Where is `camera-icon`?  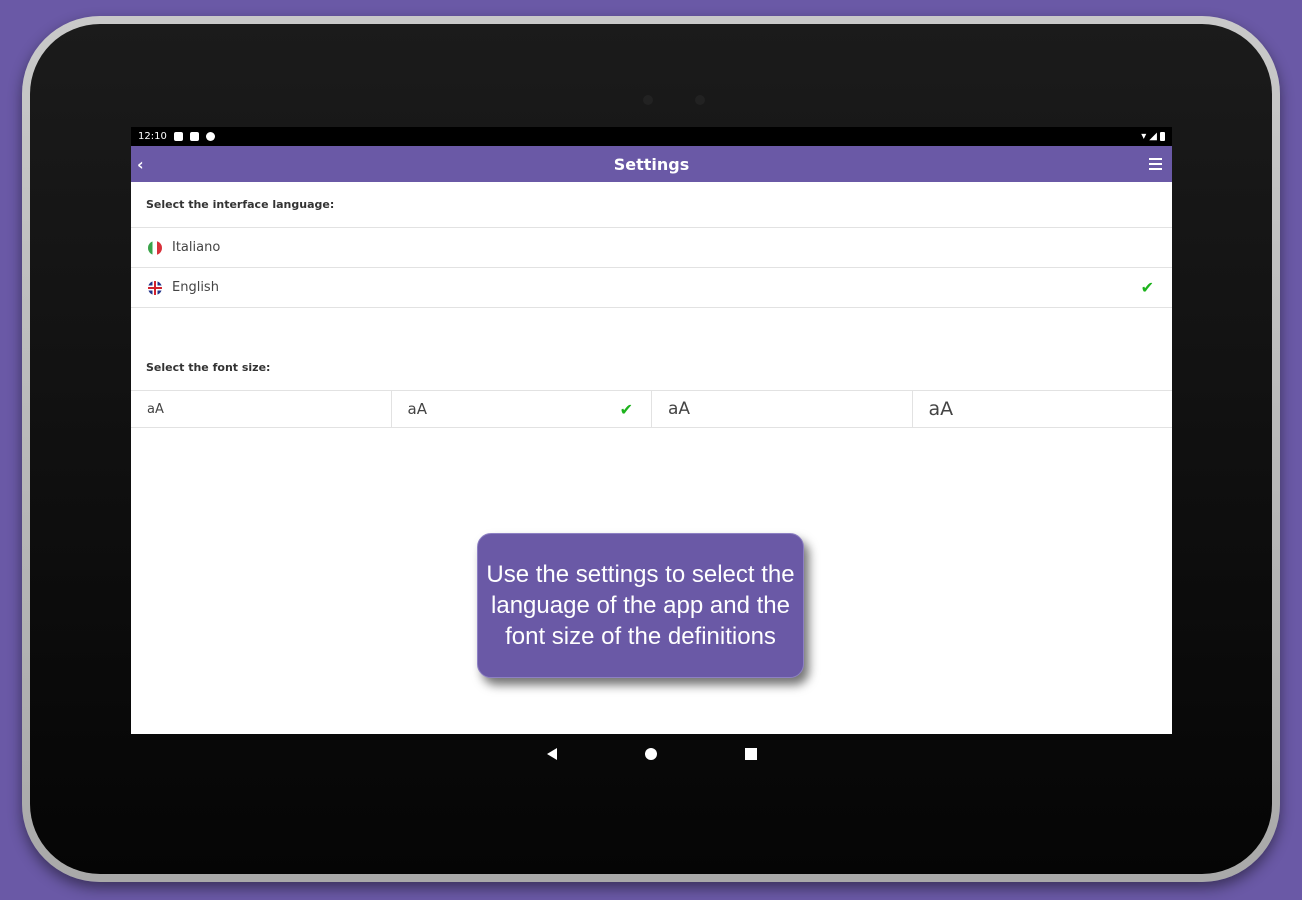
camera-icon is located at coordinates (648, 100).